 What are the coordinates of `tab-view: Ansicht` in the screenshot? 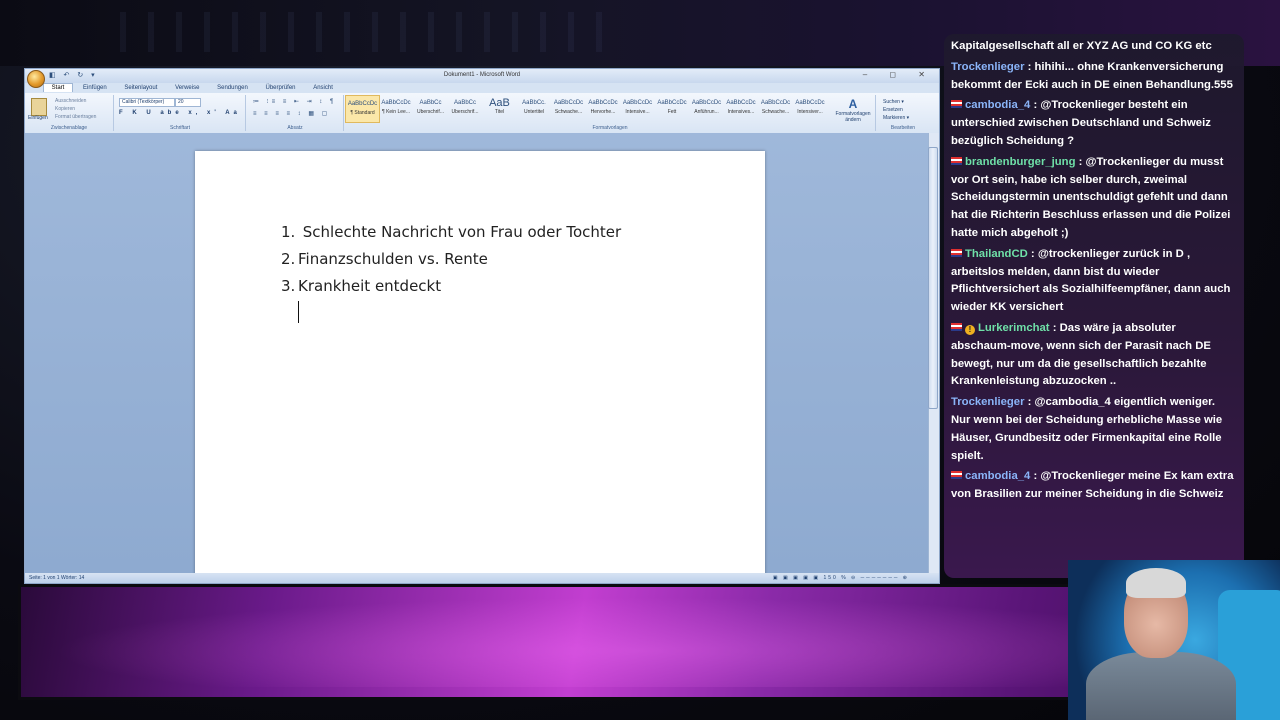 It's located at (323, 88).